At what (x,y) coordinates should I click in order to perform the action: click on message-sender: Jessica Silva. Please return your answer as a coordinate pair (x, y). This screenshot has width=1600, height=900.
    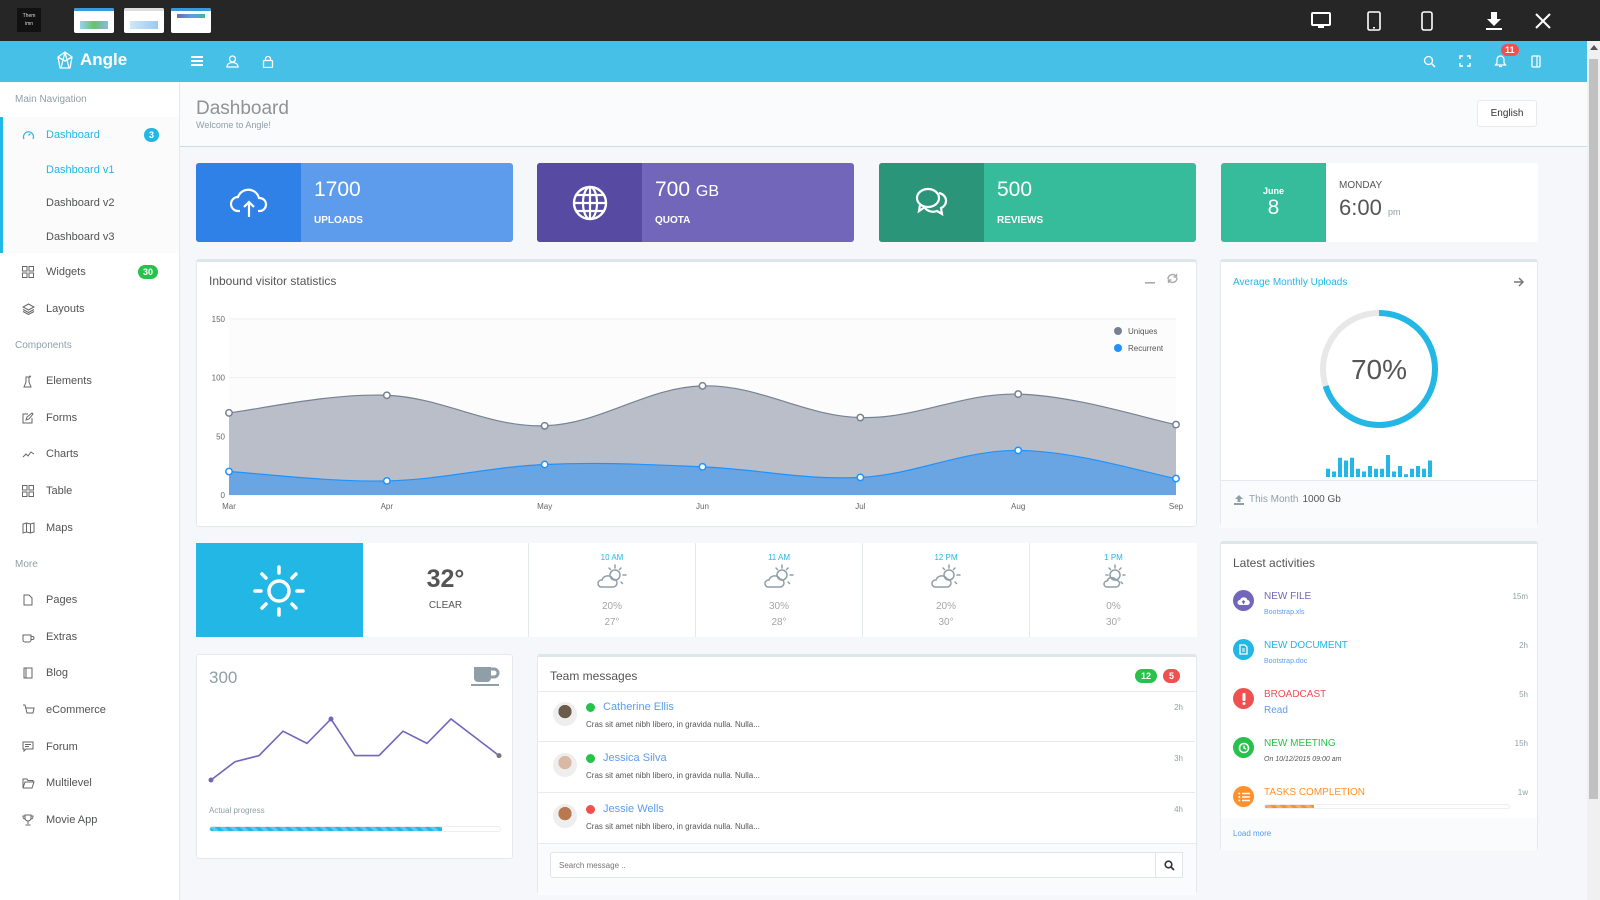
    Looking at the image, I should click on (635, 758).